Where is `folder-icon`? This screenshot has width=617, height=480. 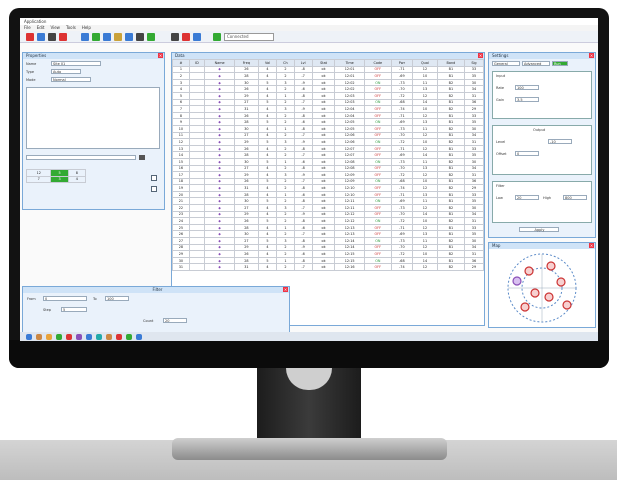
folder-icon is located at coordinates (49, 336).